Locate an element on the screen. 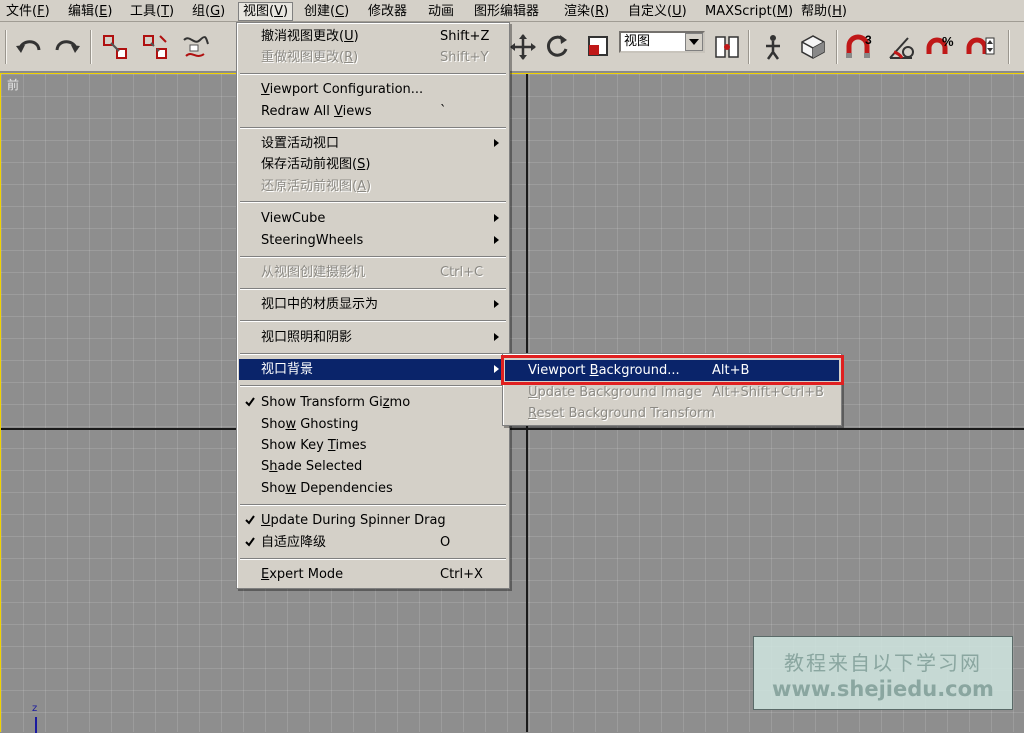  menu-item-expert-mode: Expert Mode Ctrl+X is located at coordinates (373, 574).